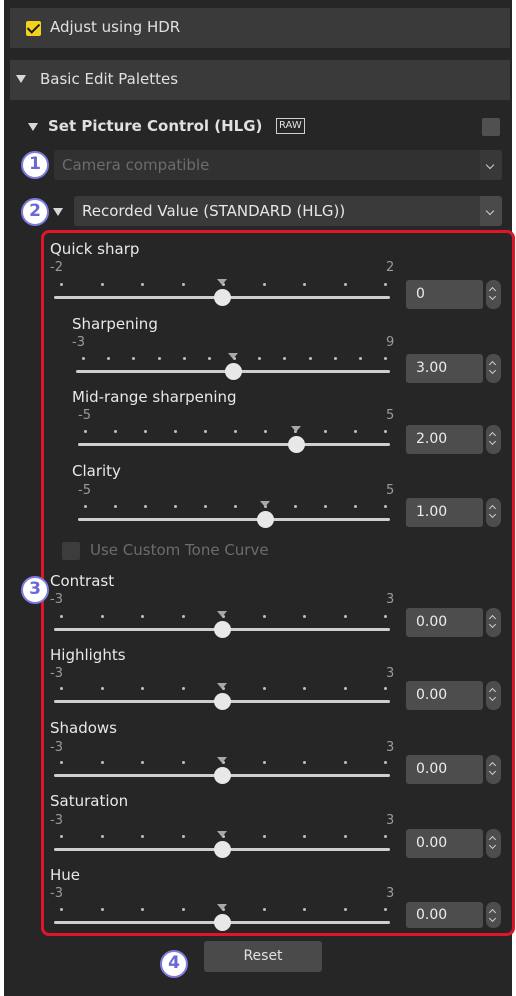 This screenshot has height=996, width=516. I want to click on hdr-label: Adjust using HDR, so click(115, 27).